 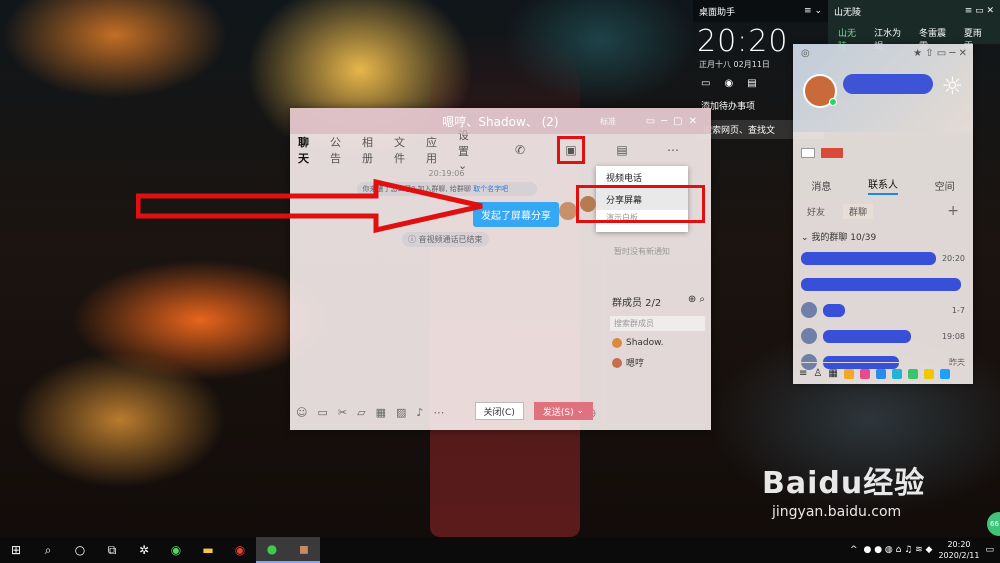 I want to click on qq-taskbar-icon: ◼, so click(x=304, y=550).